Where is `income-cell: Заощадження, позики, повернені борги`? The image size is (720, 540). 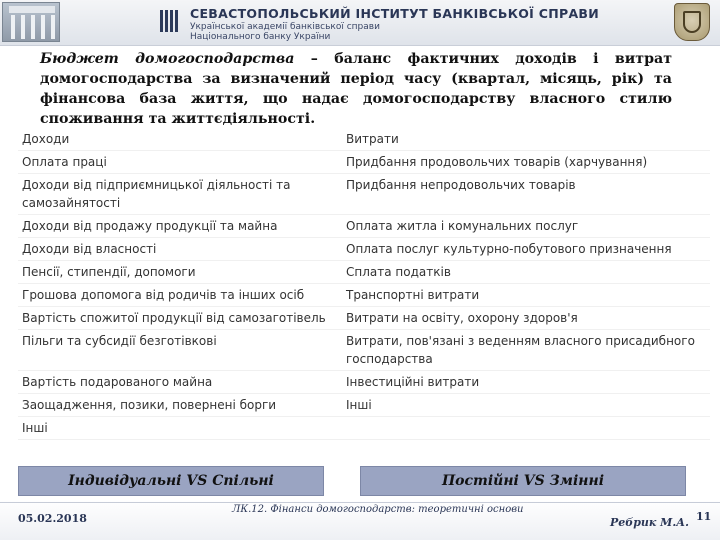 income-cell: Заощадження, позики, повернені борги is located at coordinates (149, 405).